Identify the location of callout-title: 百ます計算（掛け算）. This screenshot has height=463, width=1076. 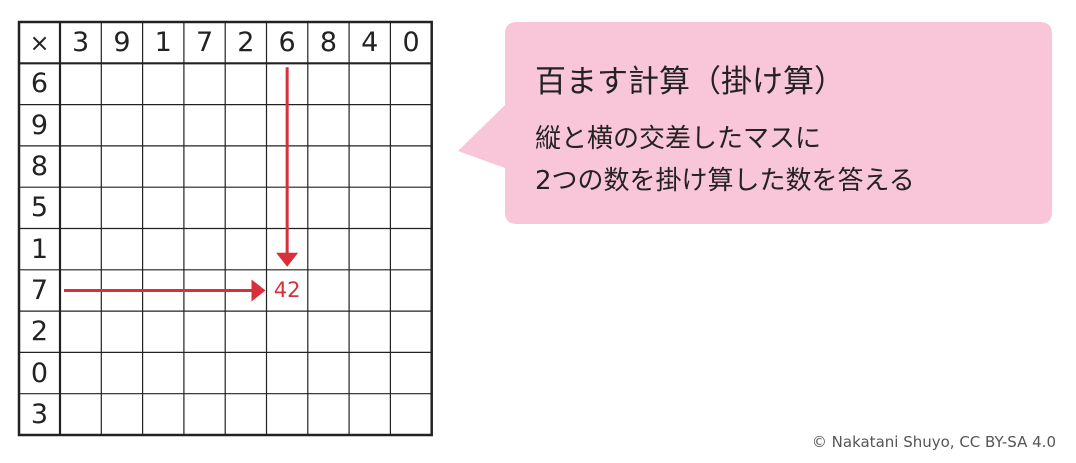
(690, 82).